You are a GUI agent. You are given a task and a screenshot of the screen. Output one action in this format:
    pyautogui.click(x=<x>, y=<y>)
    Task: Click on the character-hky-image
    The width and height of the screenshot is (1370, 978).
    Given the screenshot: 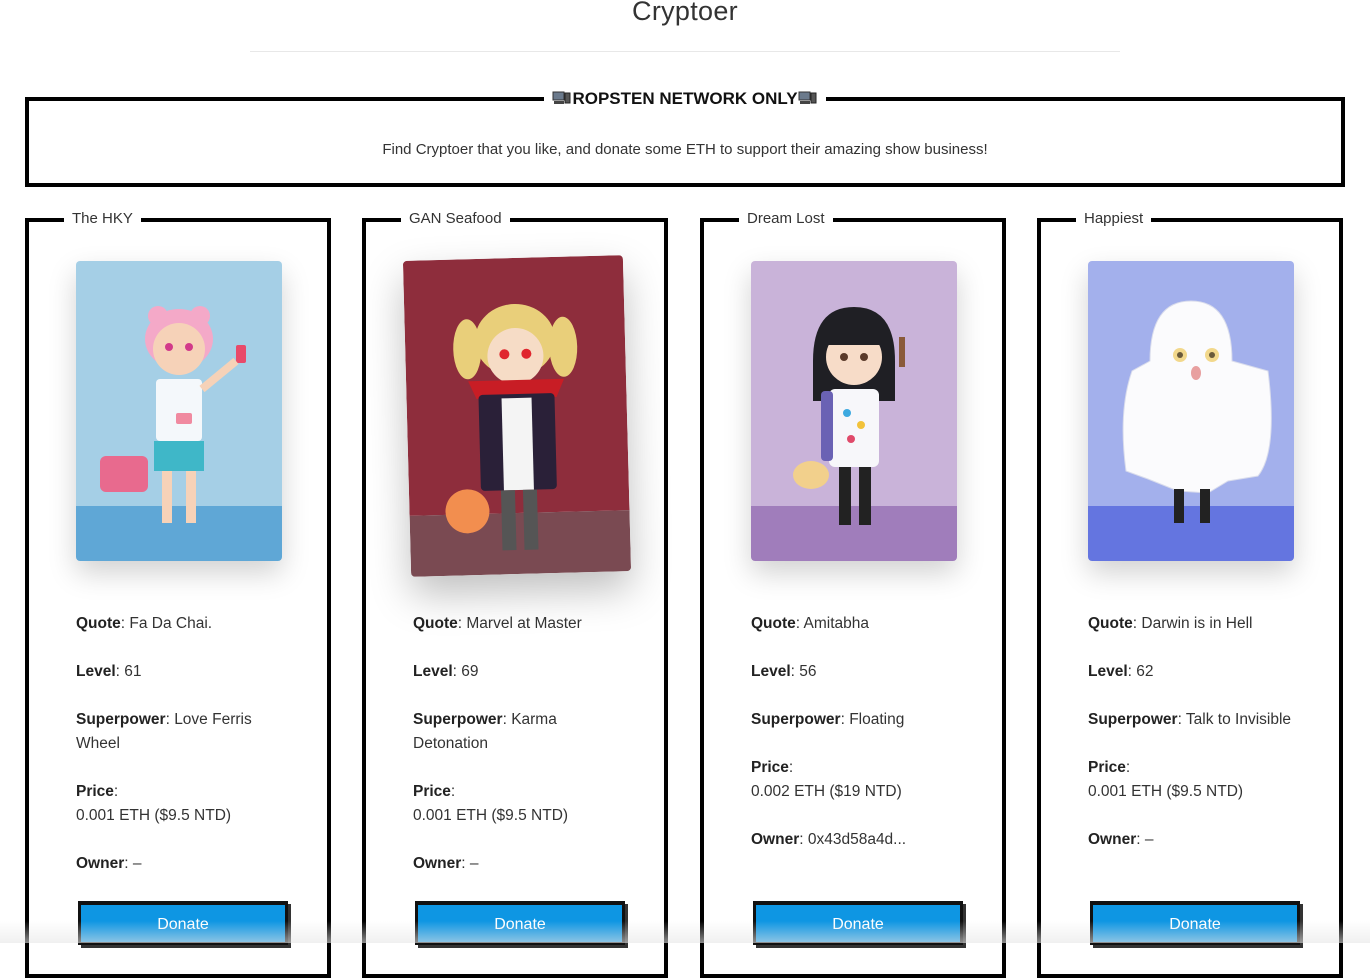 What is the action you would take?
    pyautogui.click(x=179, y=411)
    